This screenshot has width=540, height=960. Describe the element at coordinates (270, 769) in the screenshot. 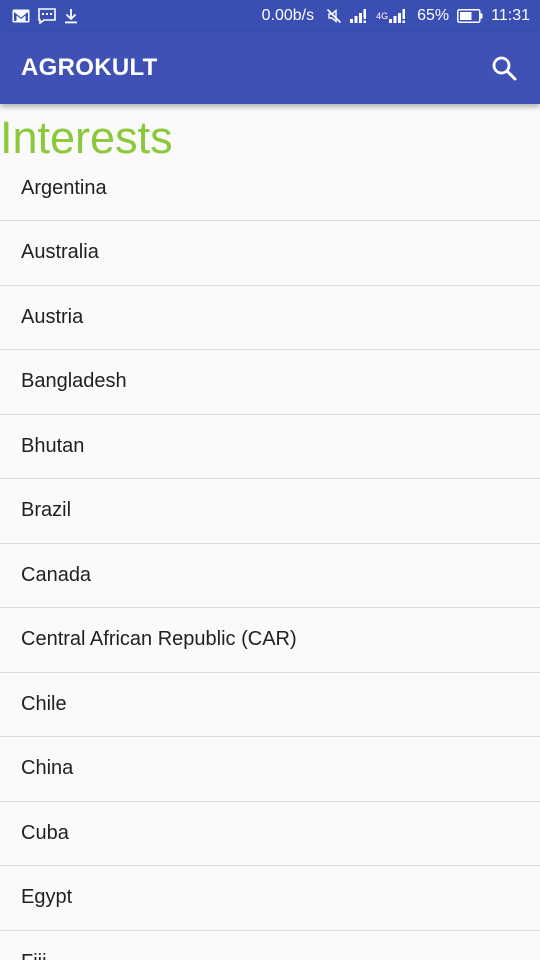

I see `list-item: China` at that location.